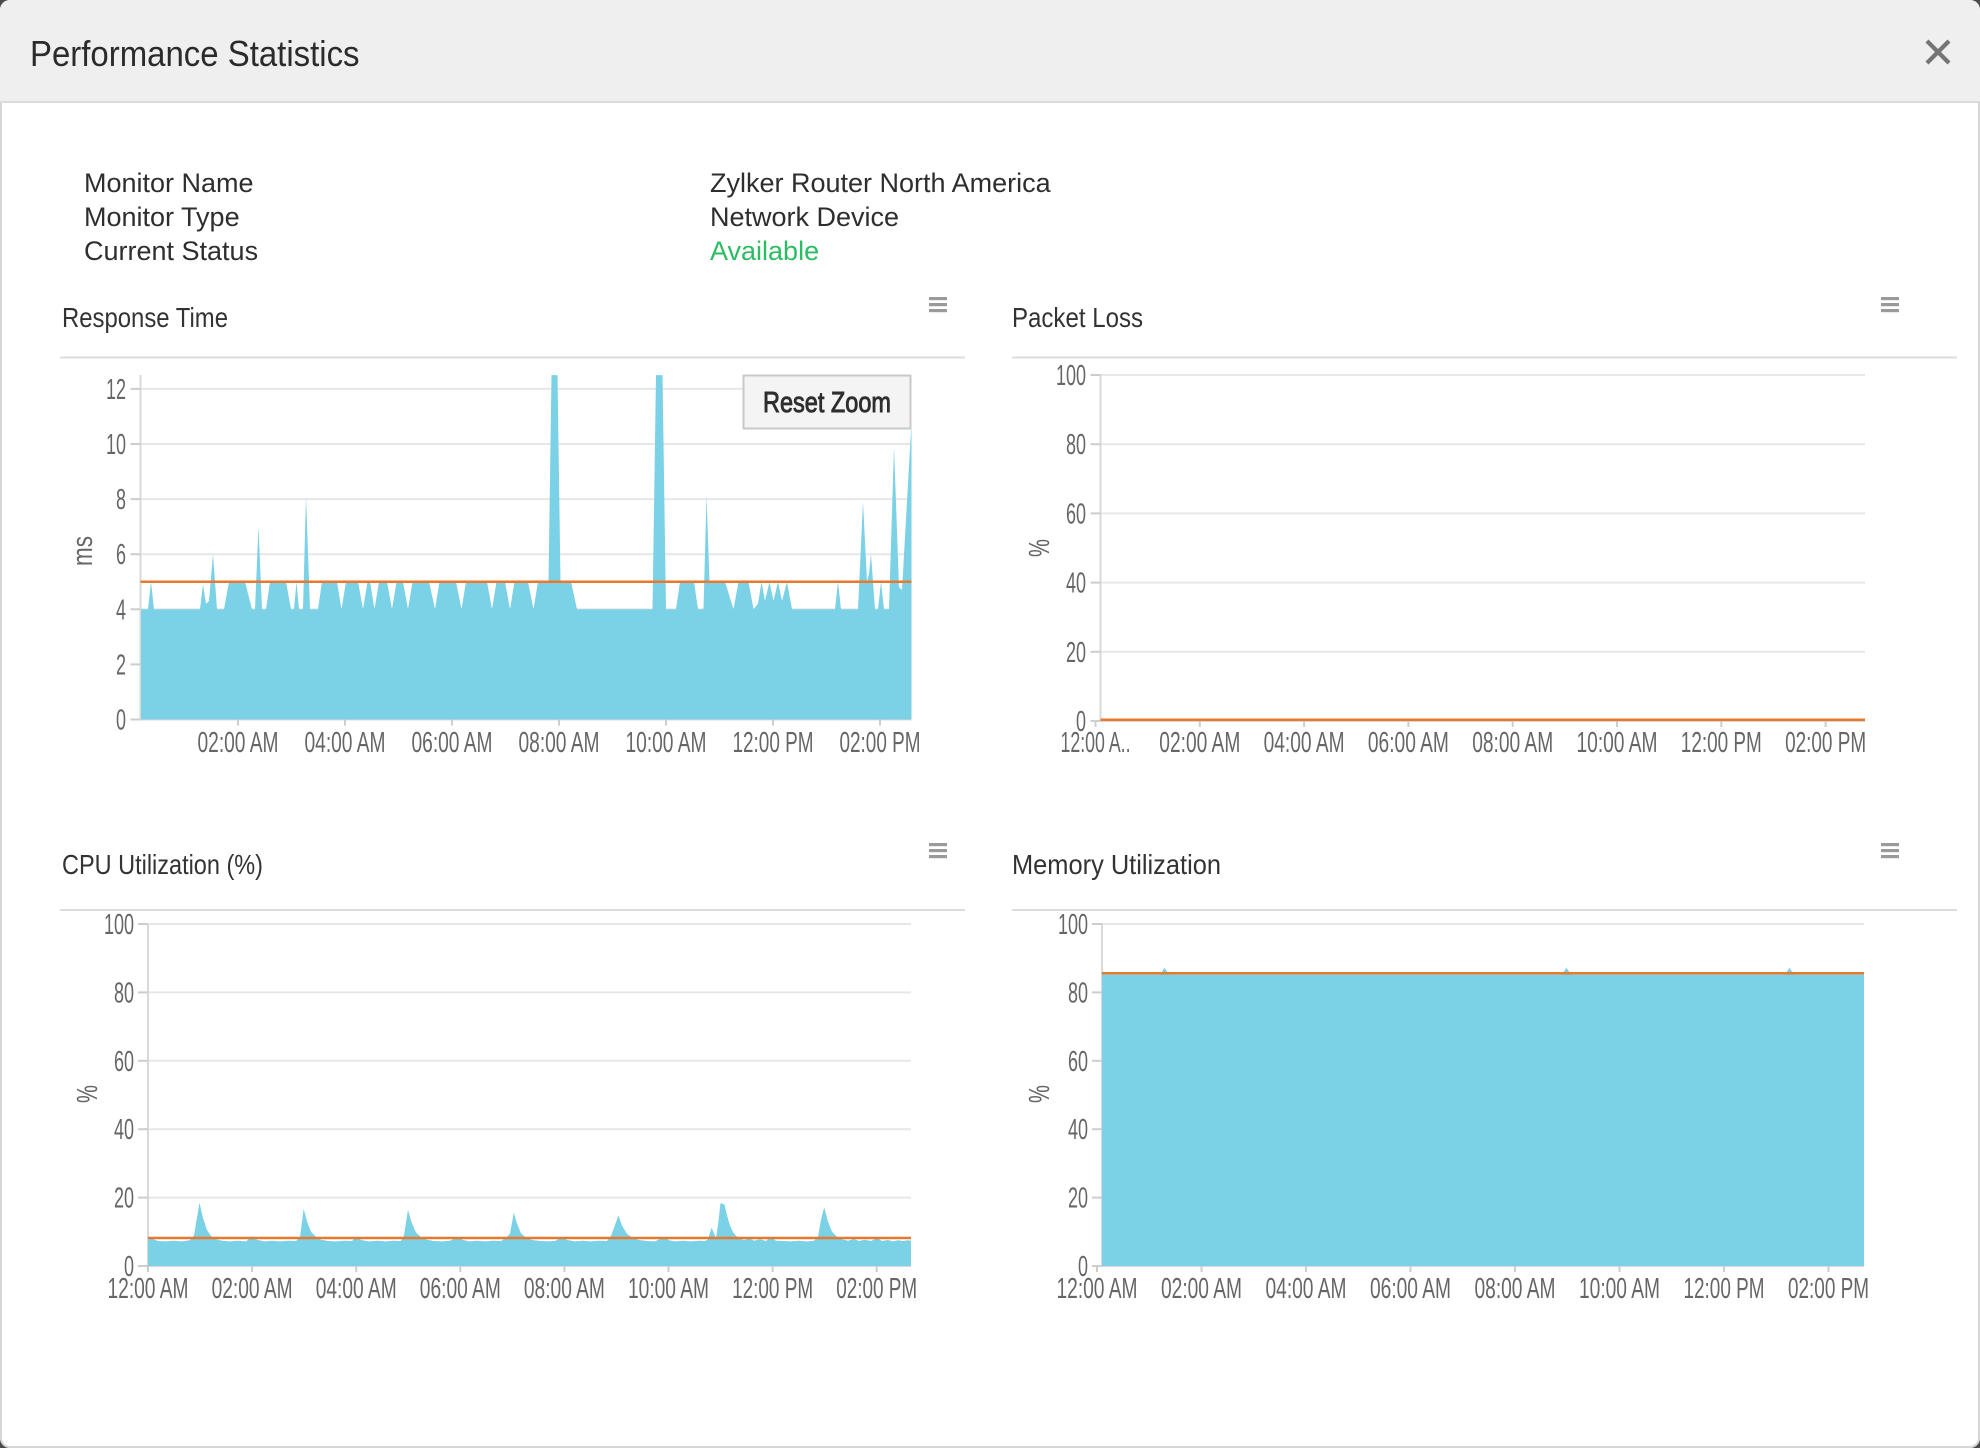 The height and width of the screenshot is (1448, 1980). I want to click on svg-text: Response Time, so click(145, 317).